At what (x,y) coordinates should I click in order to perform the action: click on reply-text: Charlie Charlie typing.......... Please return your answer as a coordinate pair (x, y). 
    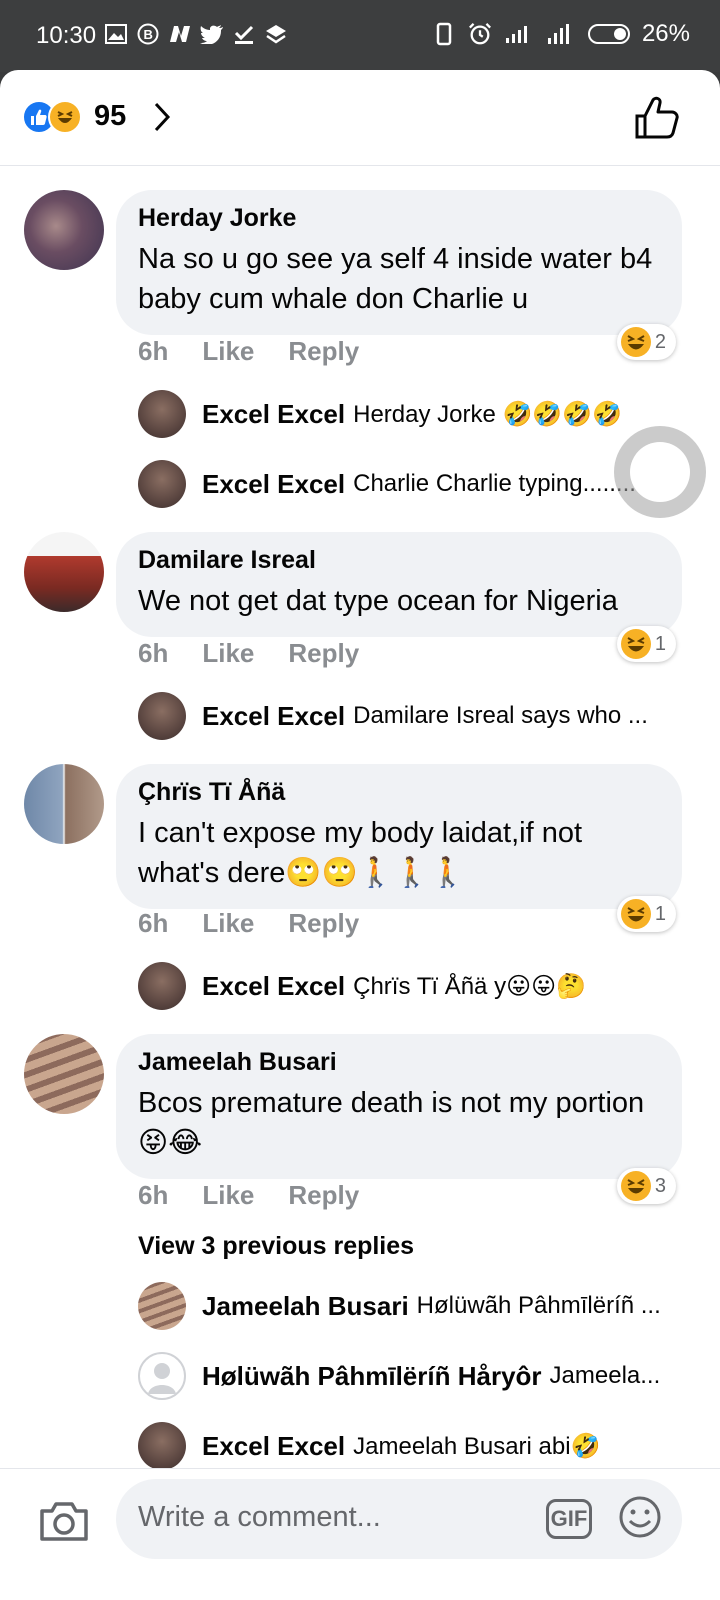
    Looking at the image, I should click on (498, 483).